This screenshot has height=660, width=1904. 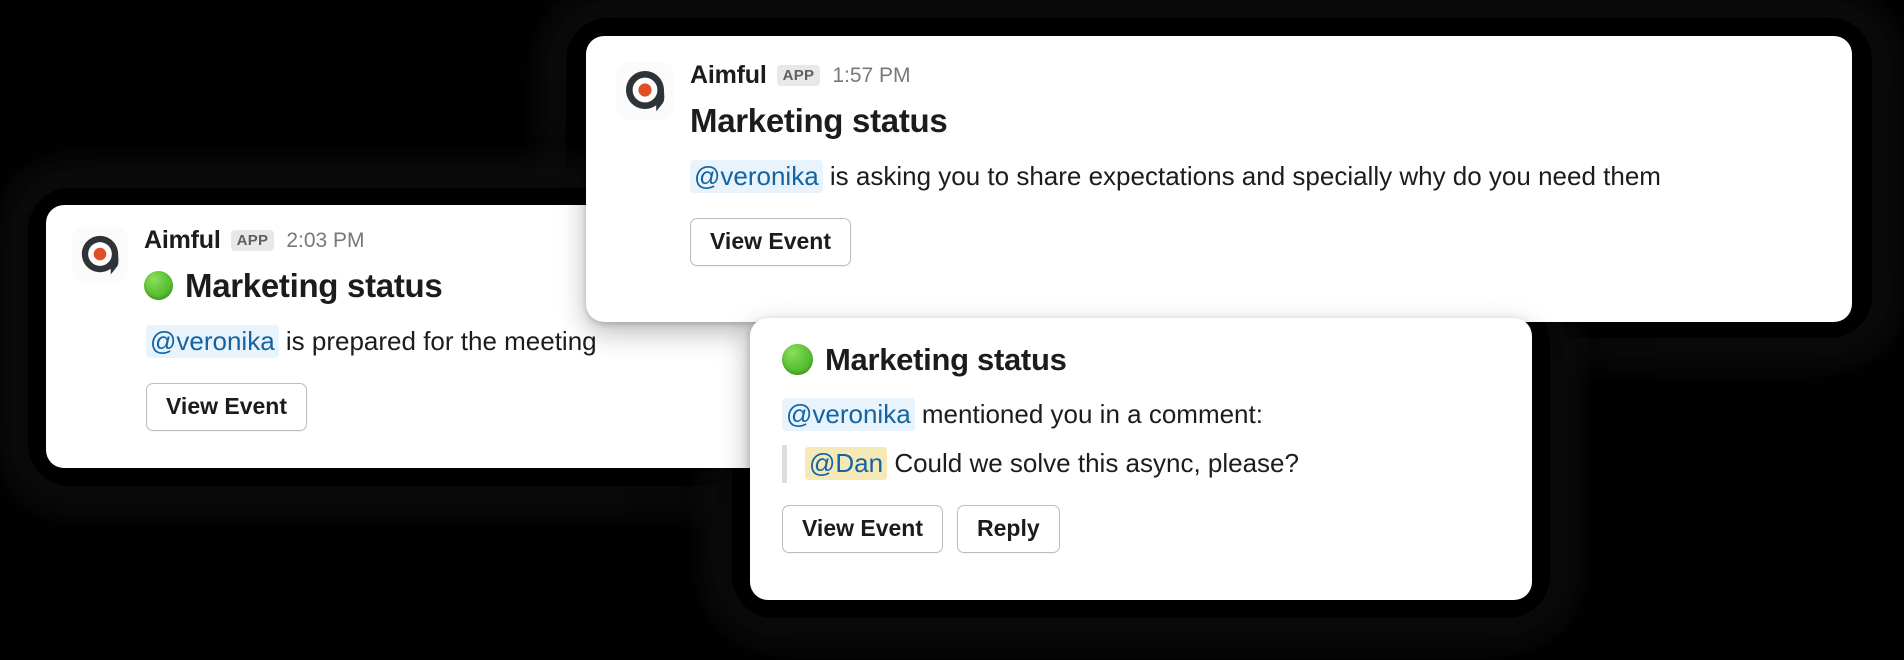 I want to click on message-header: Aimful APP 1:57 PM Marketing status, so click(x=1219, y=101).